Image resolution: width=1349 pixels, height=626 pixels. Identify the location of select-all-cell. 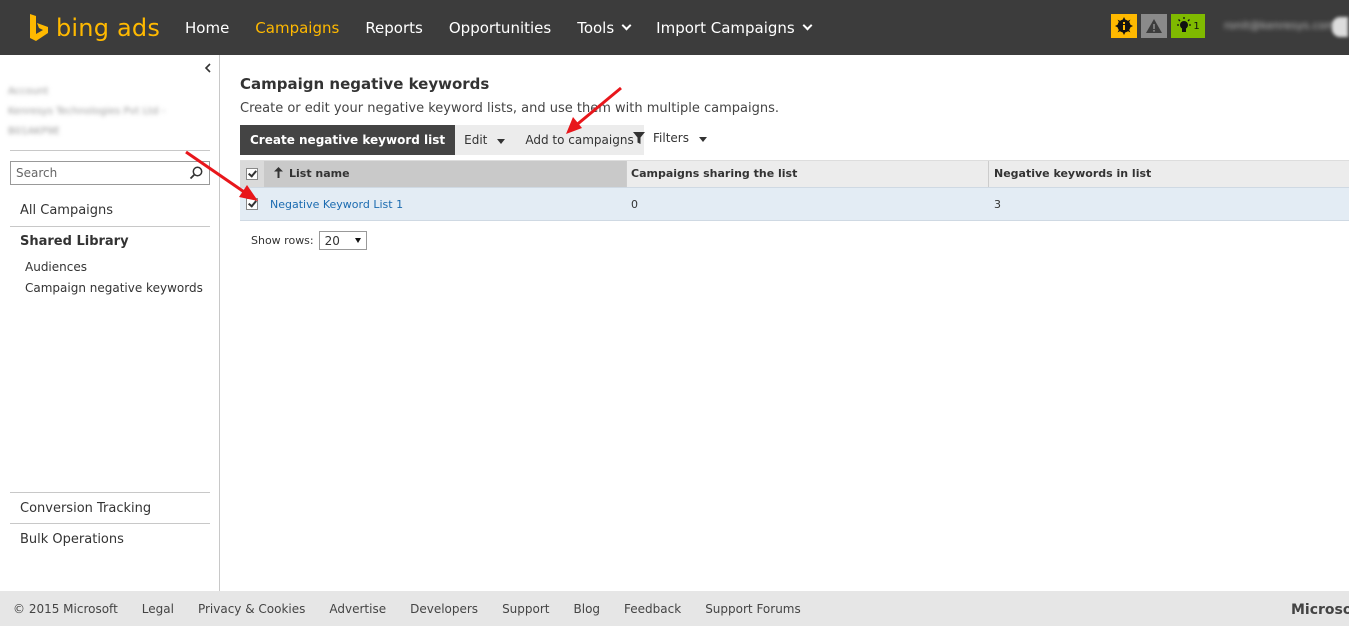
(252, 174).